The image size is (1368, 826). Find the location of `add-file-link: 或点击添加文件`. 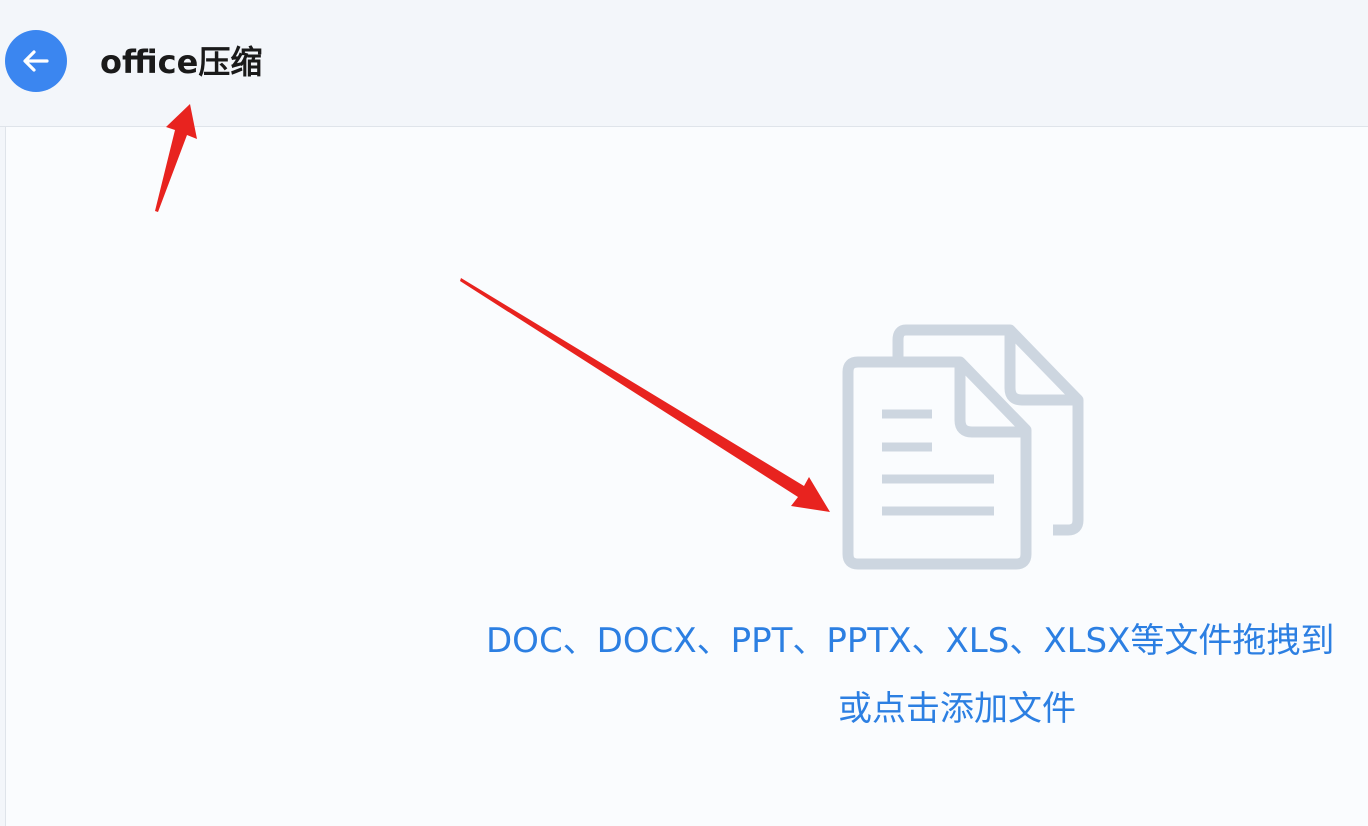

add-file-link: 或点击添加文件 is located at coordinates (957, 709).